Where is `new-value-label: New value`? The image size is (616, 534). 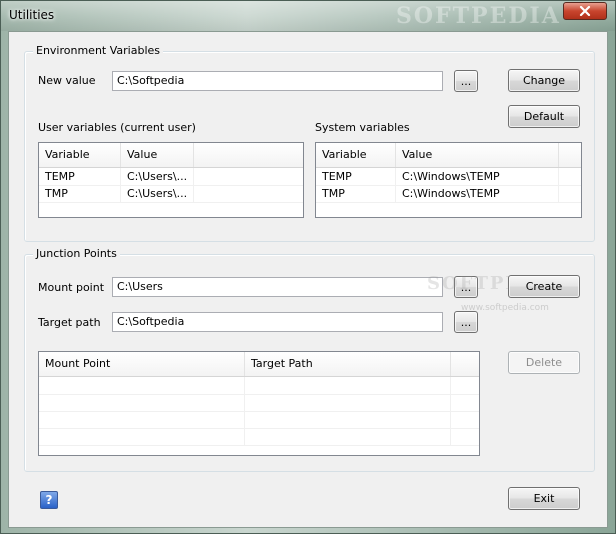
new-value-label: New value is located at coordinates (67, 80).